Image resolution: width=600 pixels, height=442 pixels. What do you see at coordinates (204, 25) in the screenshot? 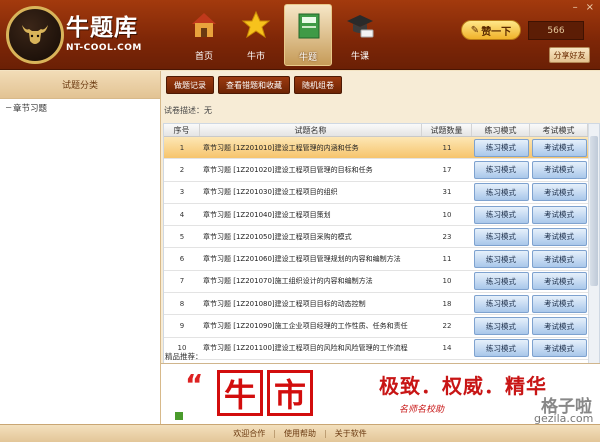
I see `house-icon` at bounding box center [204, 25].